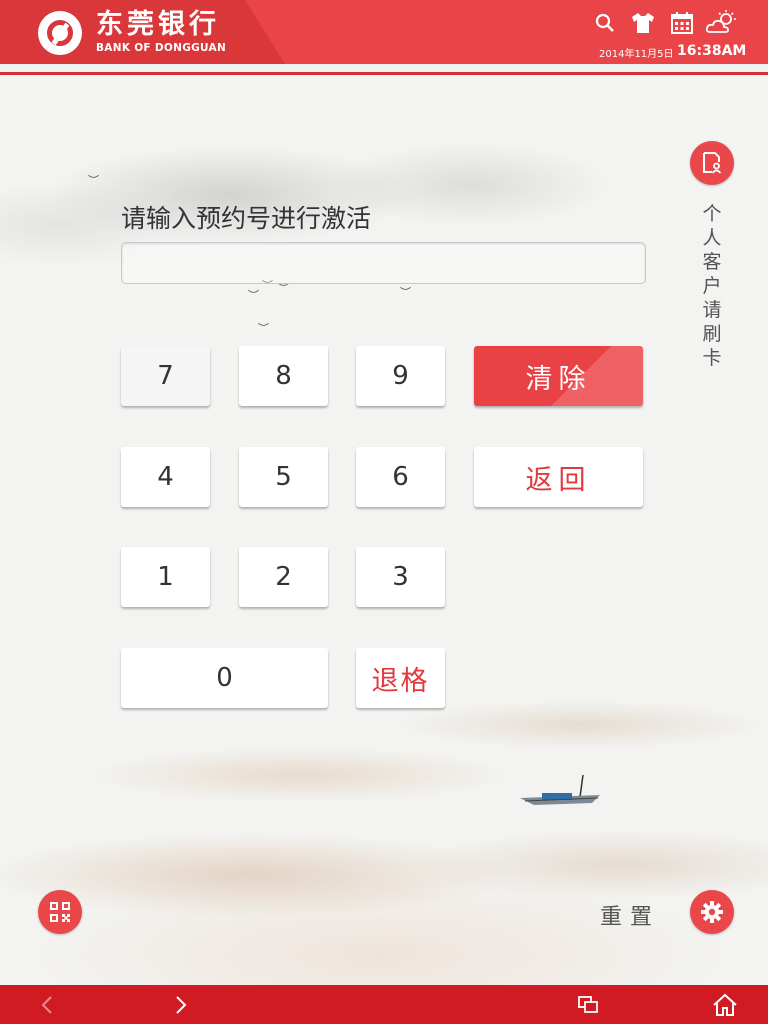 This screenshot has height=1024, width=768. What do you see at coordinates (60, 912) in the screenshot?
I see `qr-code-icon` at bounding box center [60, 912].